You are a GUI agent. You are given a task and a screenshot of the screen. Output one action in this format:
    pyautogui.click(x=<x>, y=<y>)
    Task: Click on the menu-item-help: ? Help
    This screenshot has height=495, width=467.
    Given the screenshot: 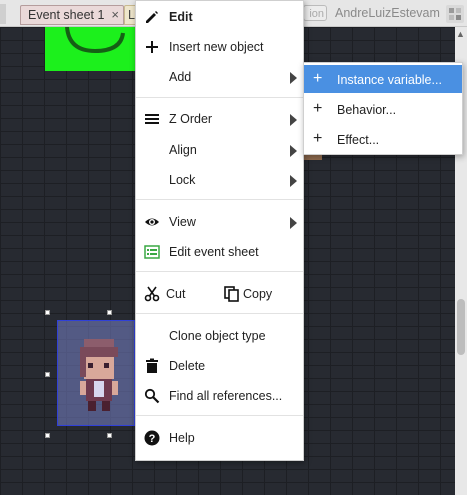 What is the action you would take?
    pyautogui.click(x=219, y=438)
    